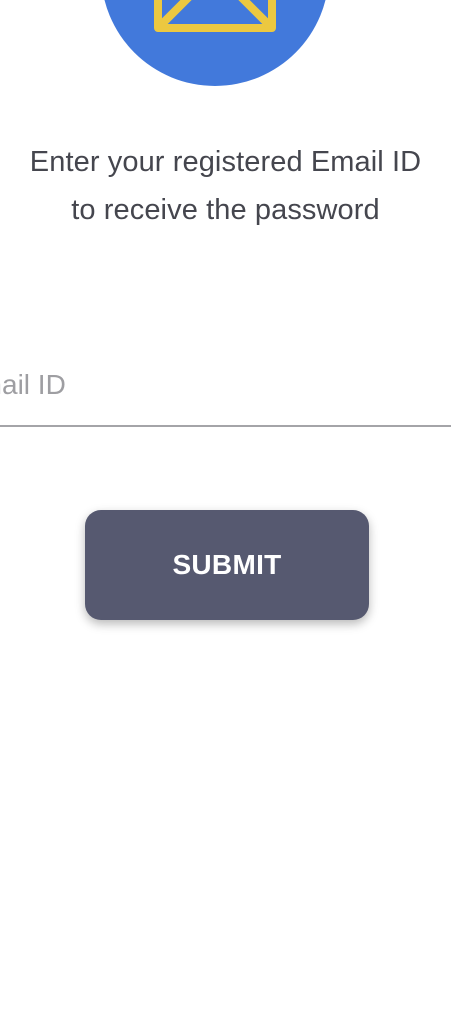 The width and height of the screenshot is (451, 1018). Describe the element at coordinates (225, 210) in the screenshot. I see `instruction-line-2: to receive the password` at that location.